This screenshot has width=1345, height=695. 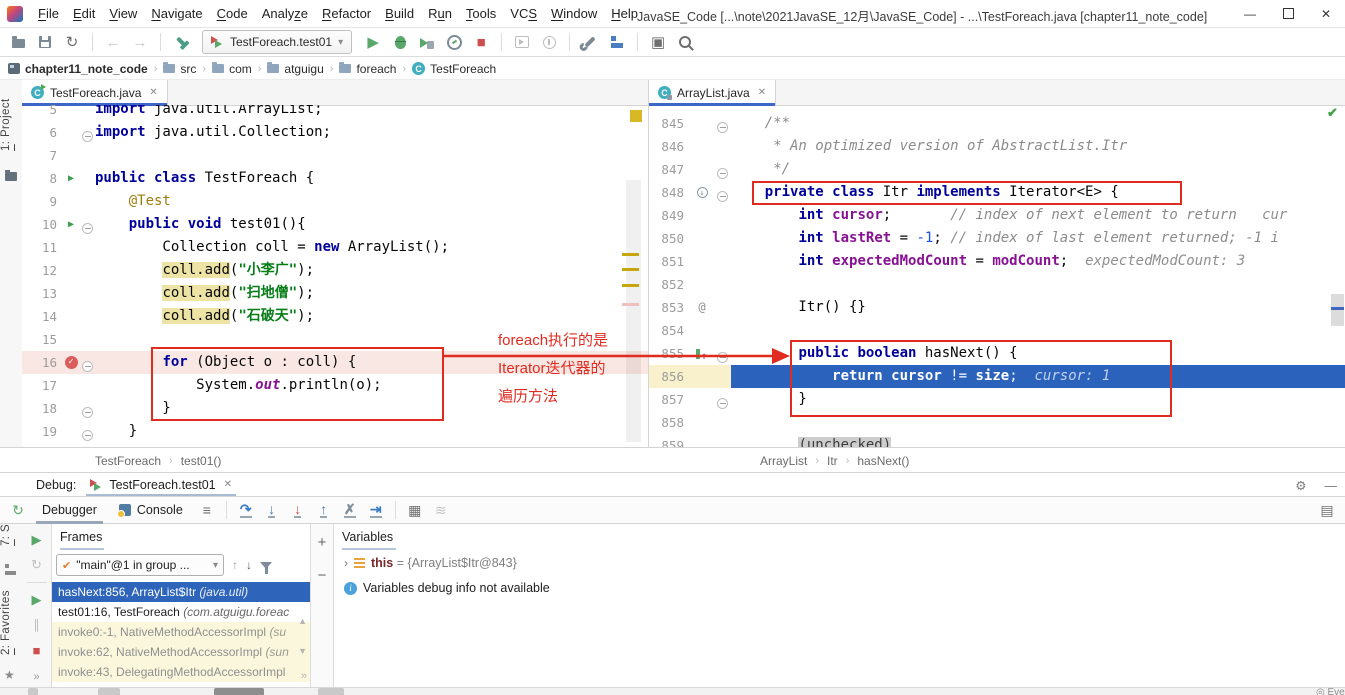 I want to click on project-structure-icon, so click(x=617, y=42).